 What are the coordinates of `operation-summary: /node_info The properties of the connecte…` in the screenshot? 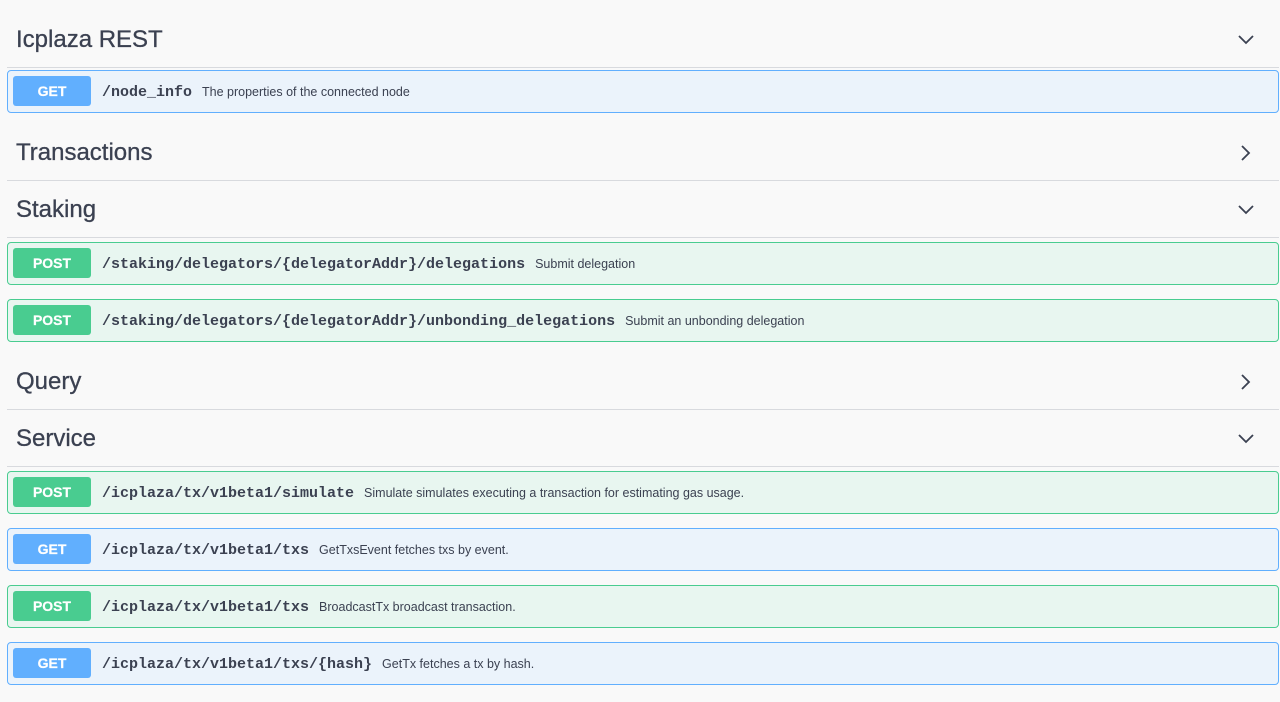 It's located at (256, 91).